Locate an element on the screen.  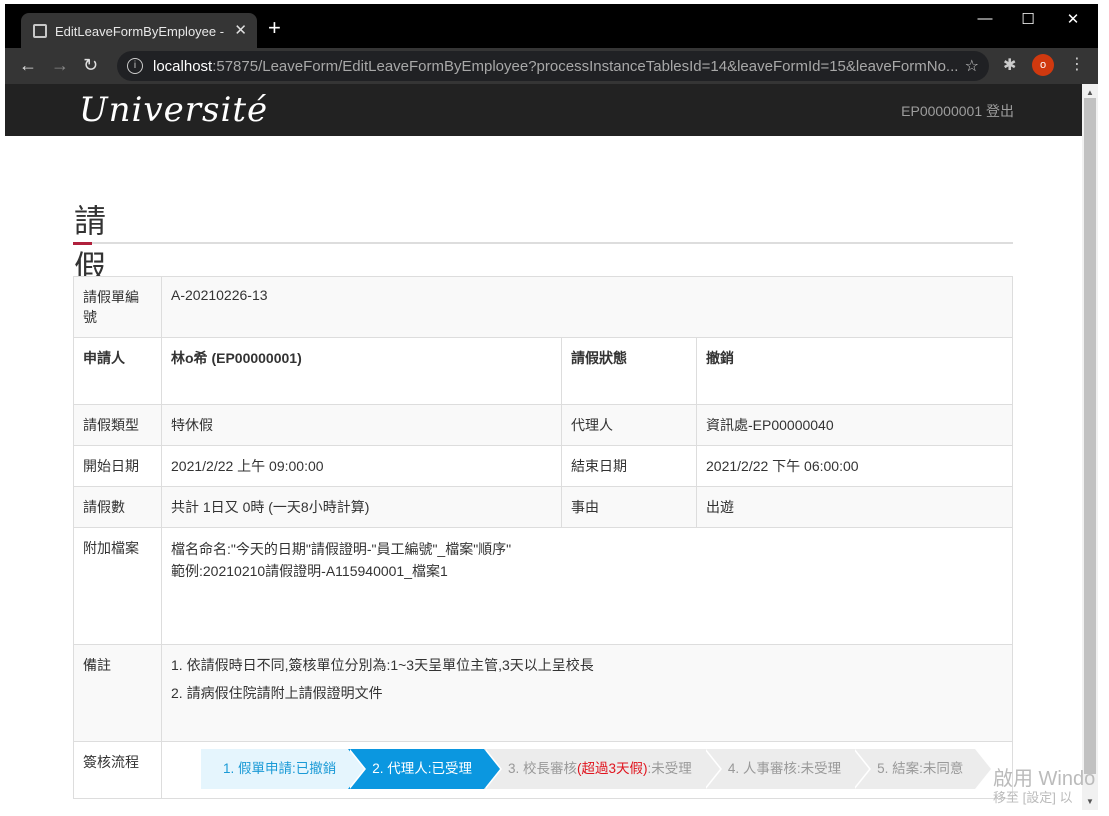
reason-label: 事由 is located at coordinates (629, 507).